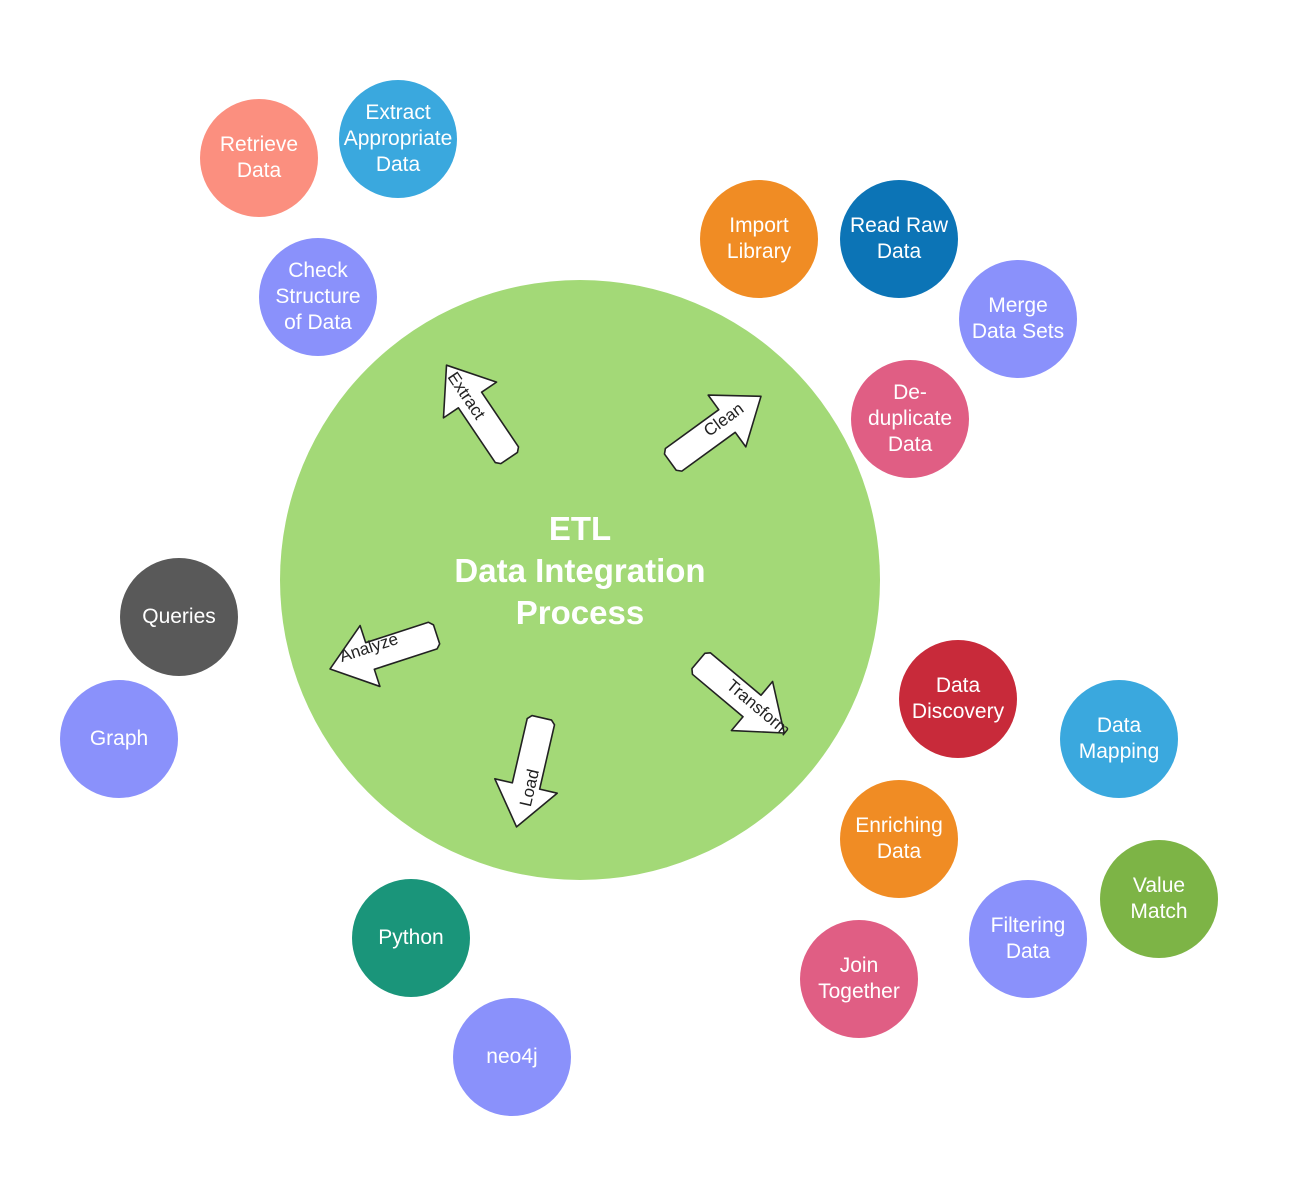 This screenshot has width=1309, height=1187. I want to click on node-label: Graph, so click(119, 739).